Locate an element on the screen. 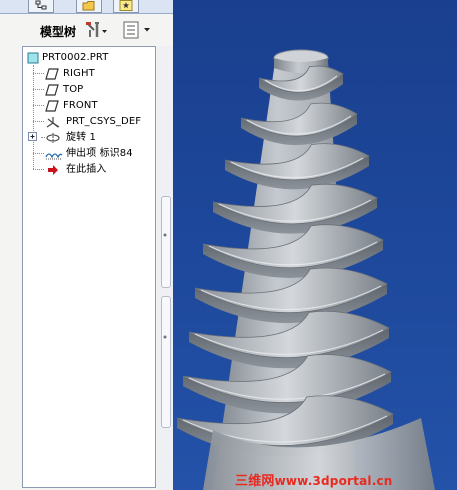  tree-item-label: FRONT is located at coordinates (80, 105).